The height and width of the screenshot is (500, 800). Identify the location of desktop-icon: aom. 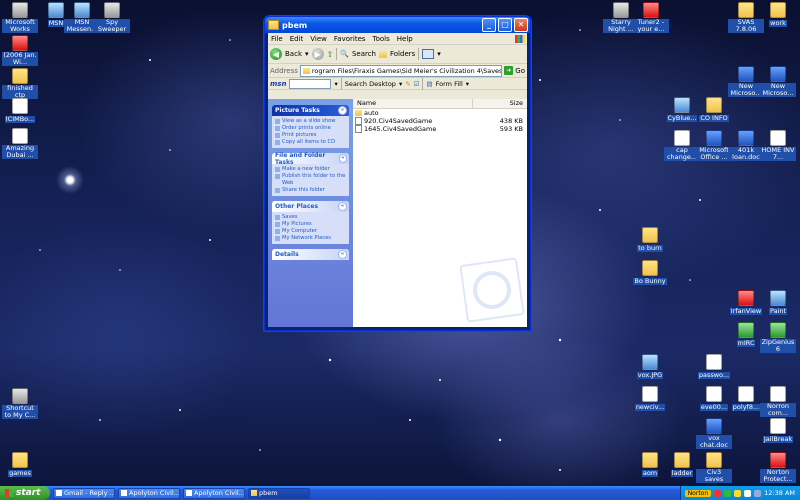
(650, 464).